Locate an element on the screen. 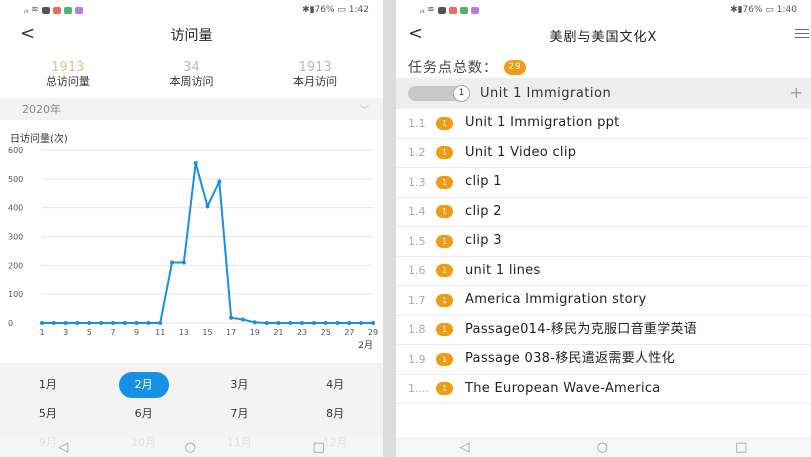  task-title: clip 2 is located at coordinates (483, 211).